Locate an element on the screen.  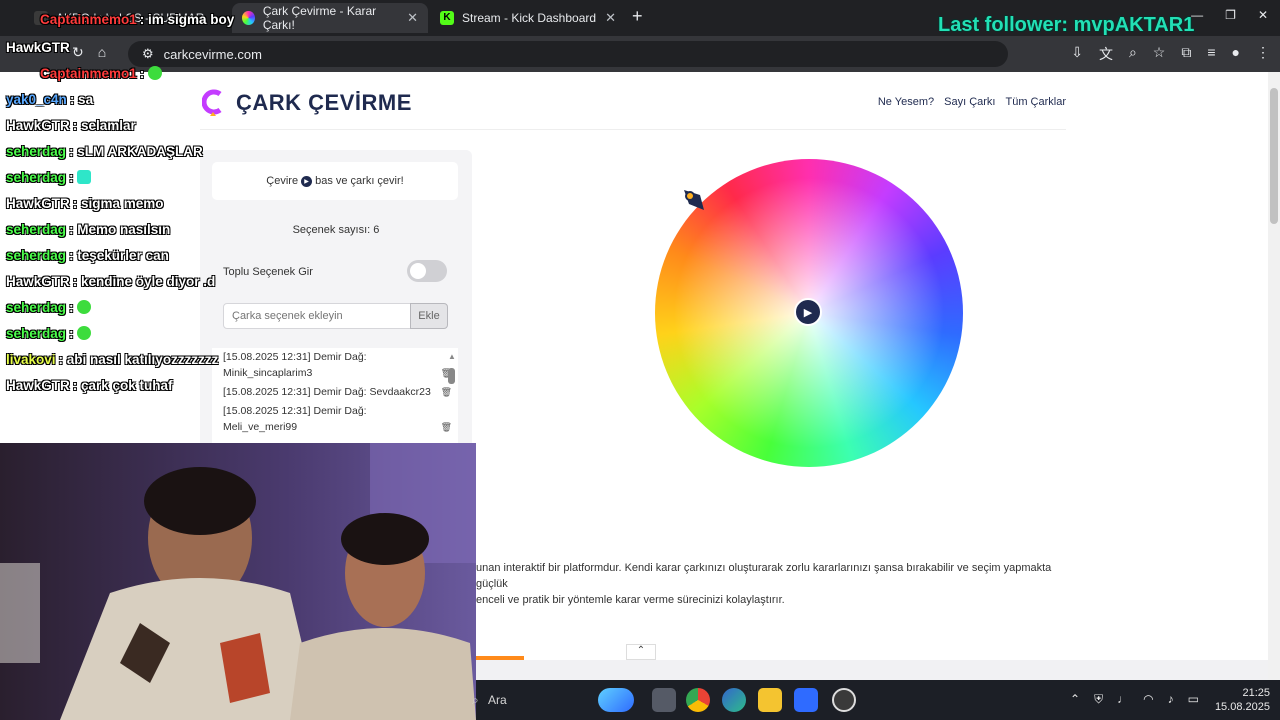
chat-text: : sa is located at coordinates (81, 99).